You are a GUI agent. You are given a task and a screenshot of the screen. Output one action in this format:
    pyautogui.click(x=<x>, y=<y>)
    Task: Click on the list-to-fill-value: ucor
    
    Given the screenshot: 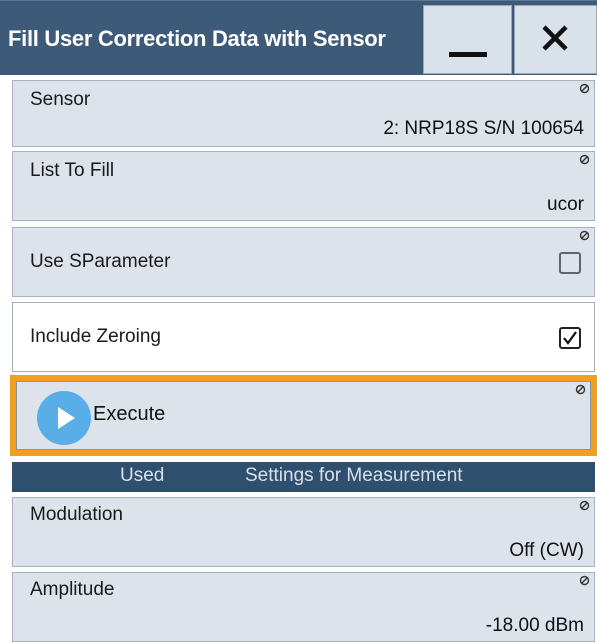 What is the action you would take?
    pyautogui.click(x=565, y=204)
    